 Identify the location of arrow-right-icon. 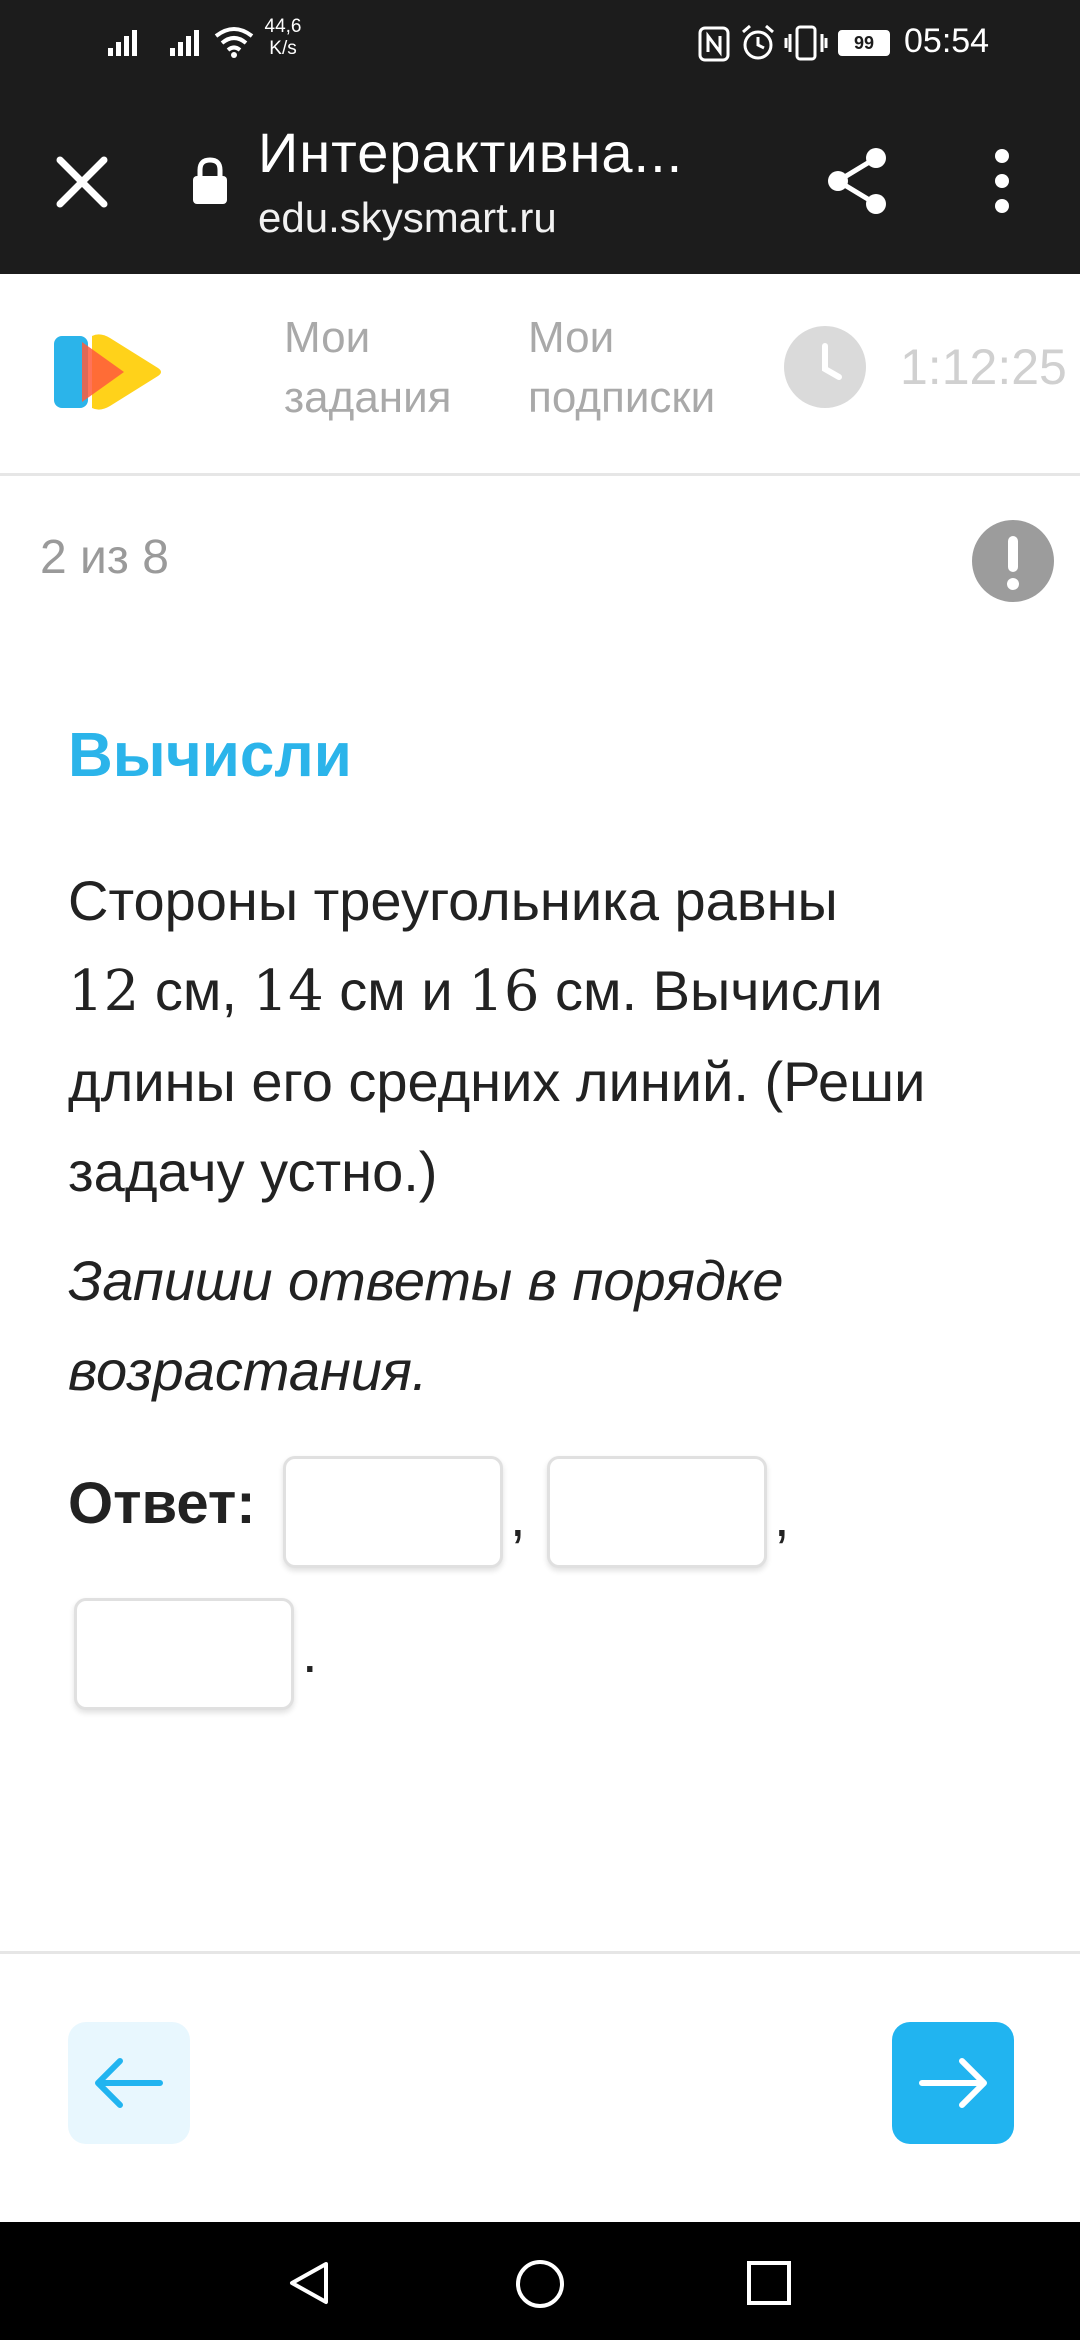
(953, 2083).